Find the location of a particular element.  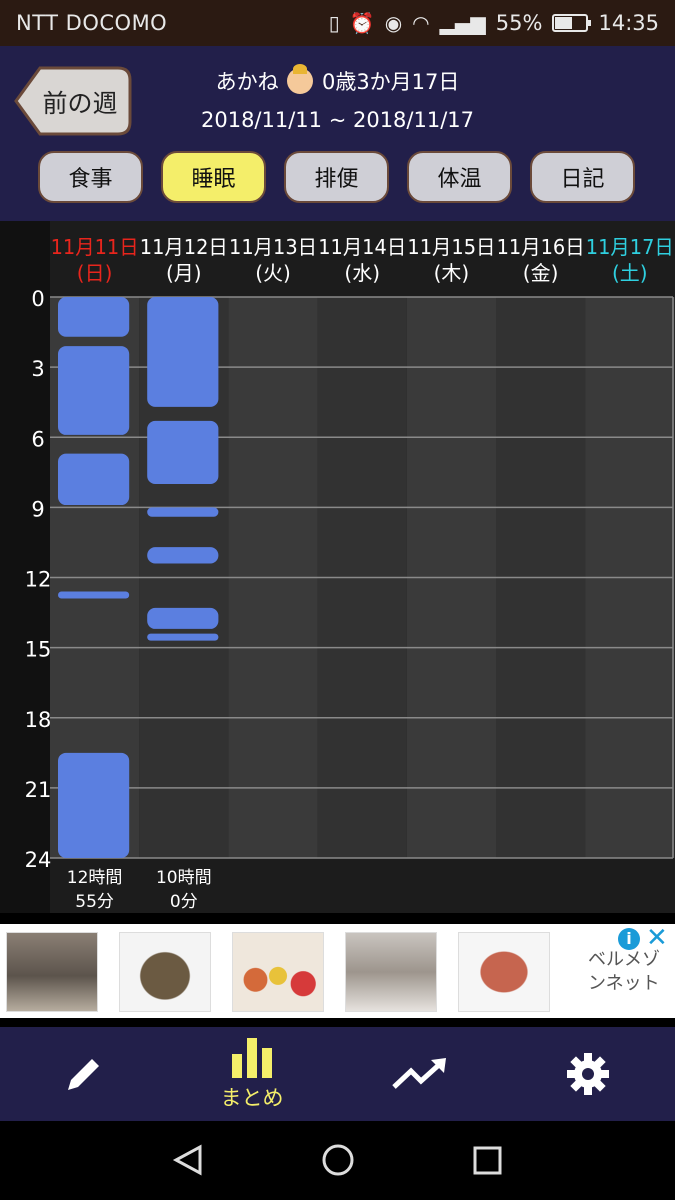

date-range: 2018/11/11 ~ 2018/11/17 is located at coordinates (337, 120).